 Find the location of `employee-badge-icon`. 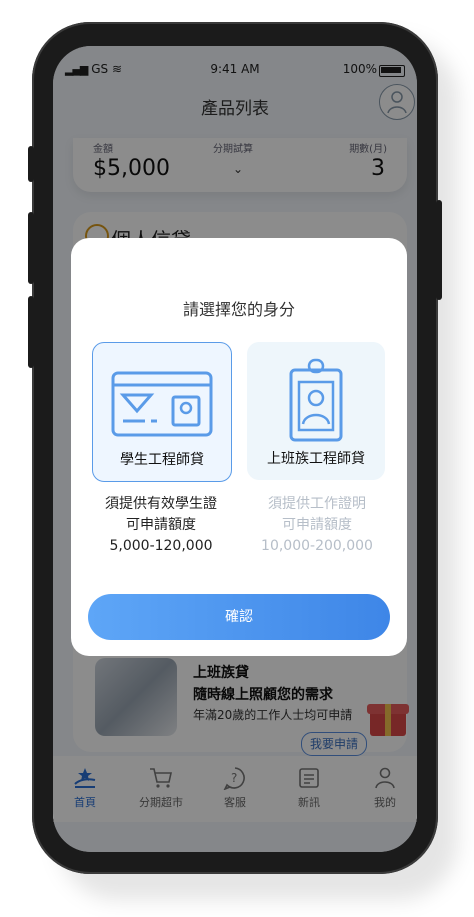

employee-badge-icon is located at coordinates (316, 400).